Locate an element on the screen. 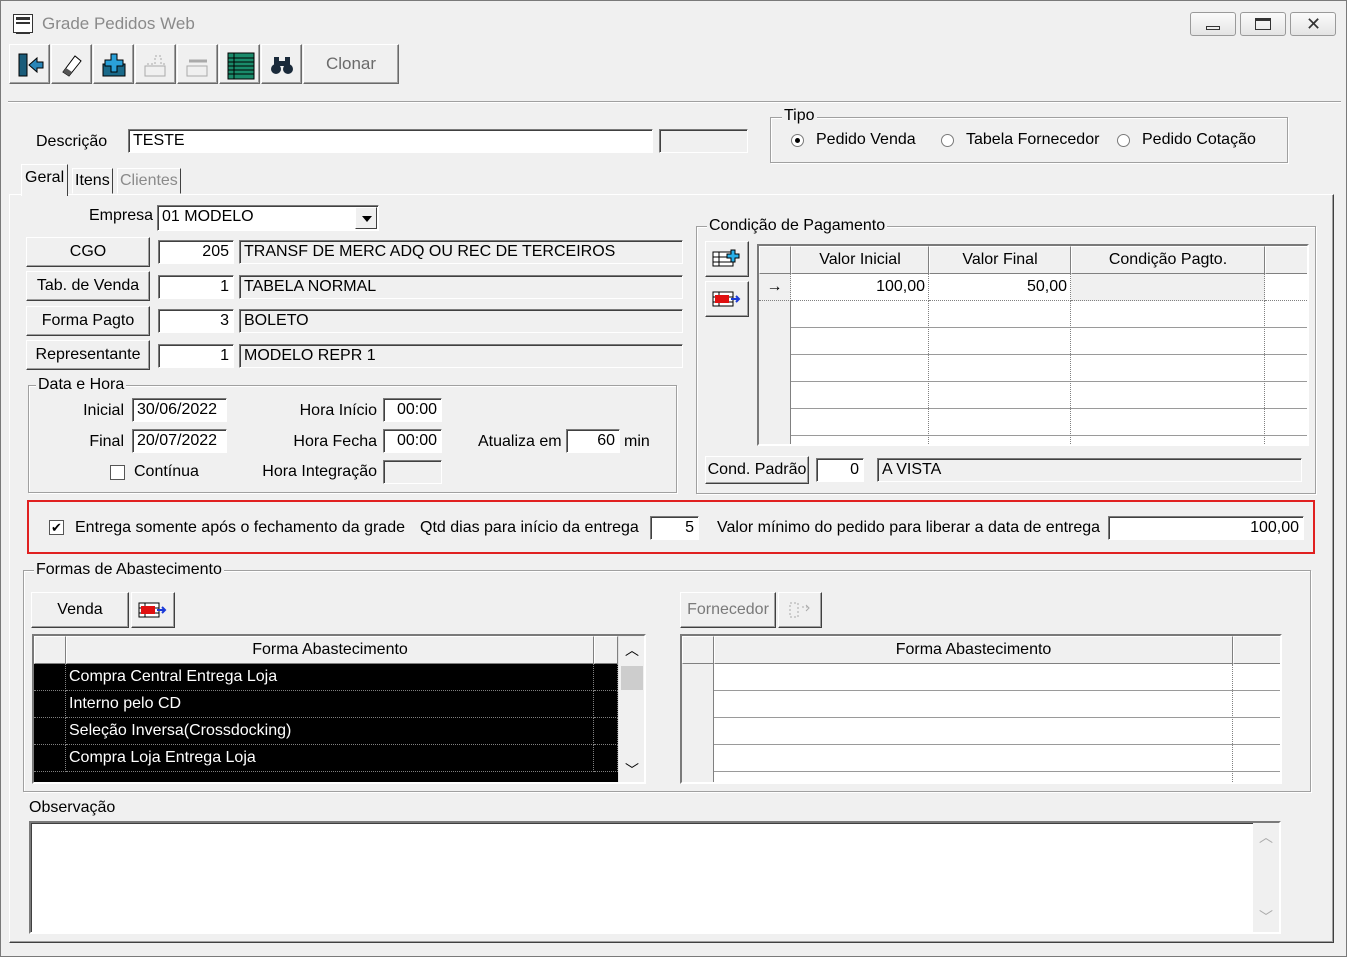 This screenshot has width=1347, height=957. tab-itens: Itens is located at coordinates (92, 181).